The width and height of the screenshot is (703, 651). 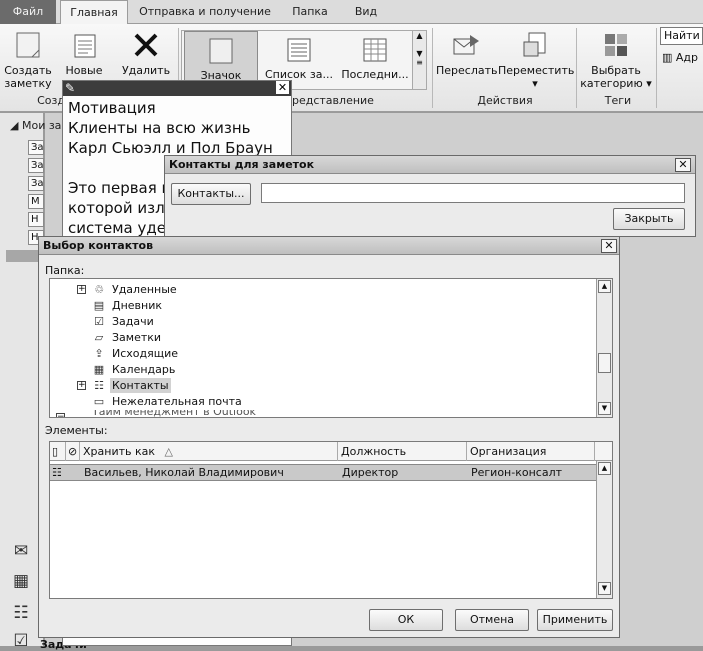 What do you see at coordinates (402, 451) in the screenshot?
I see `column-header-position: Должность` at bounding box center [402, 451].